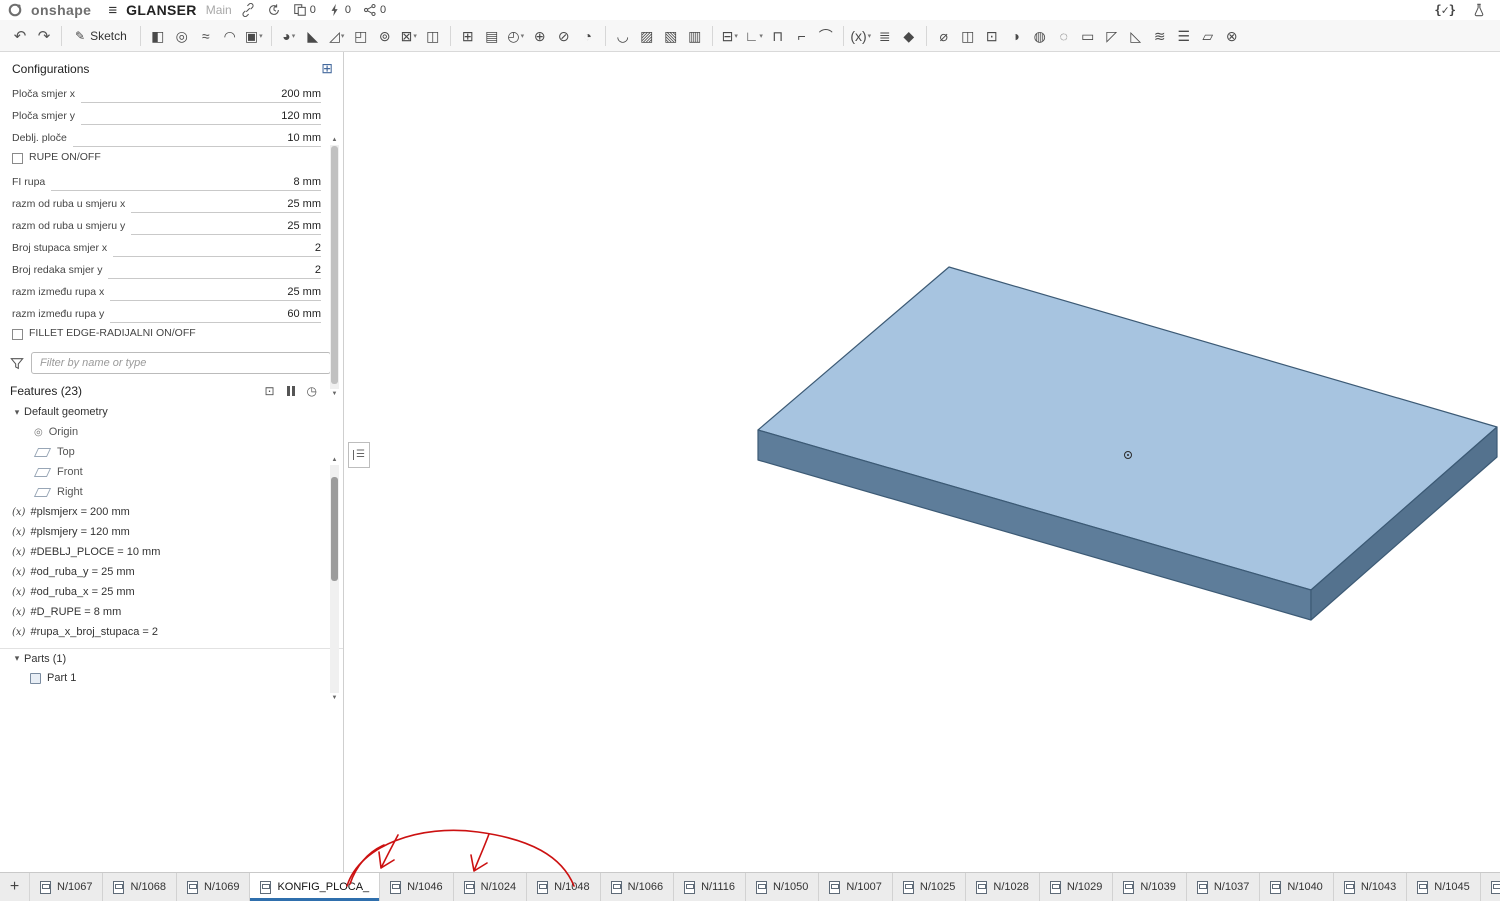 Image resolution: width=1500 pixels, height=901 pixels. Describe the element at coordinates (861, 36) in the screenshot. I see `variable-icon: (x) ▾` at that location.